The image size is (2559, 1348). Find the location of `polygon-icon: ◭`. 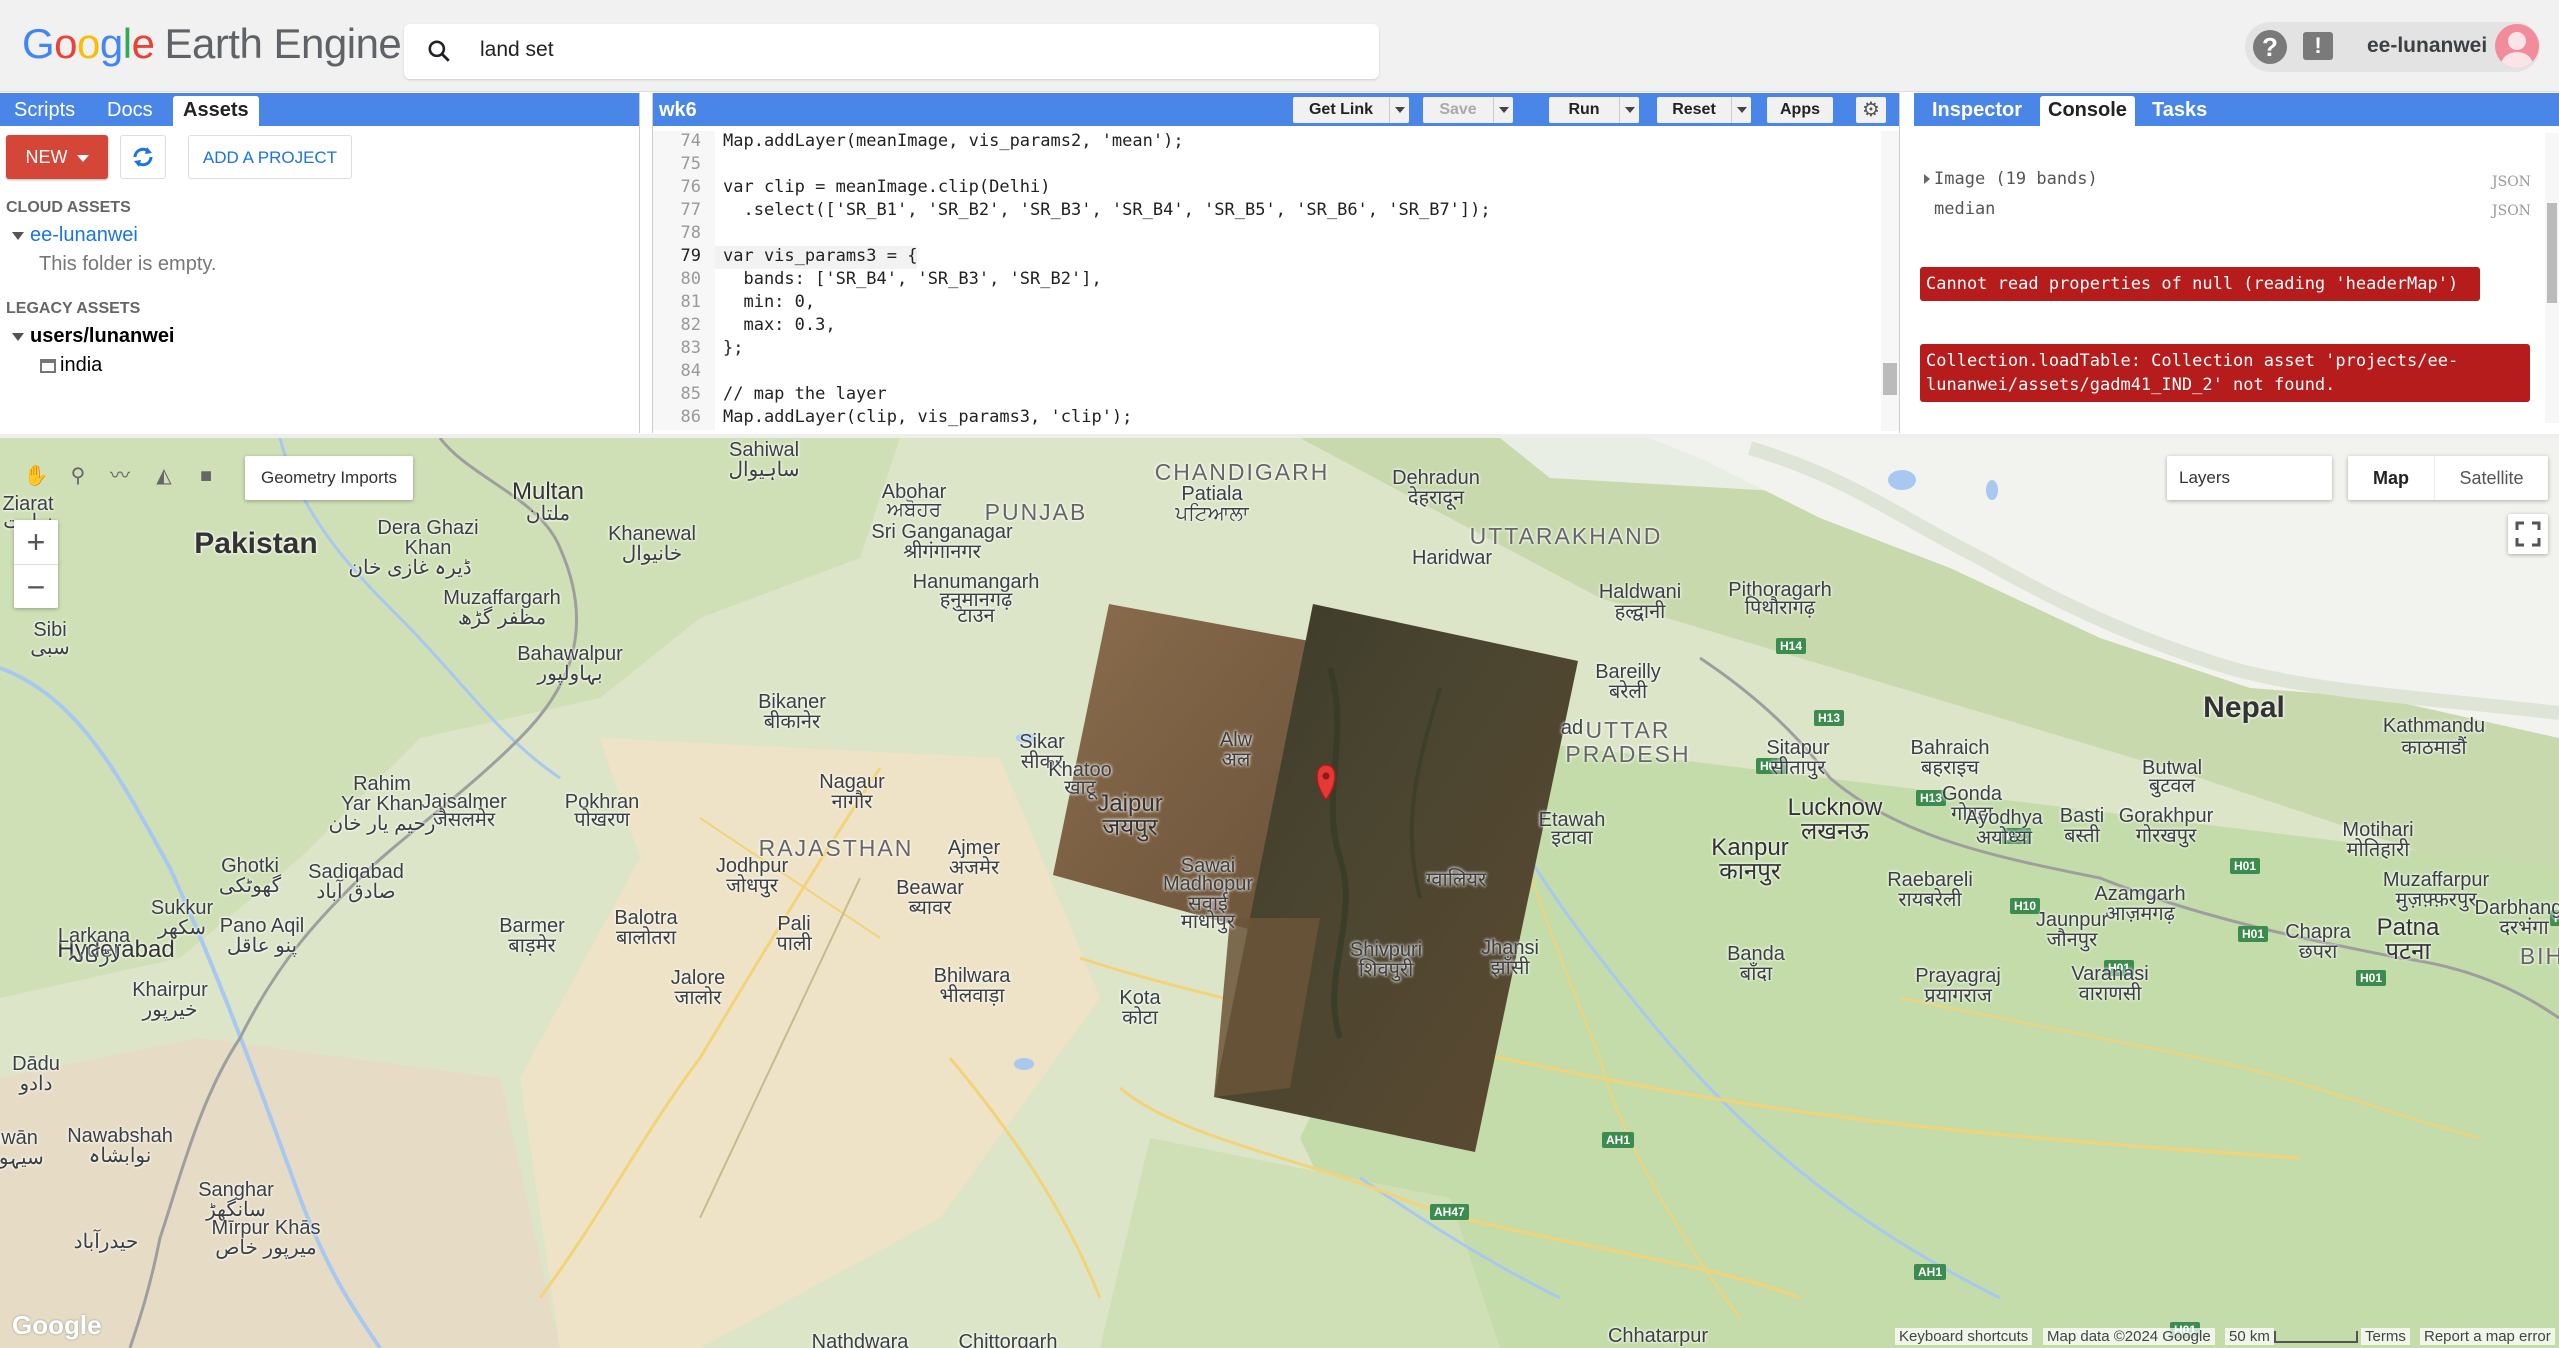

polygon-icon: ◭ is located at coordinates (164, 476).